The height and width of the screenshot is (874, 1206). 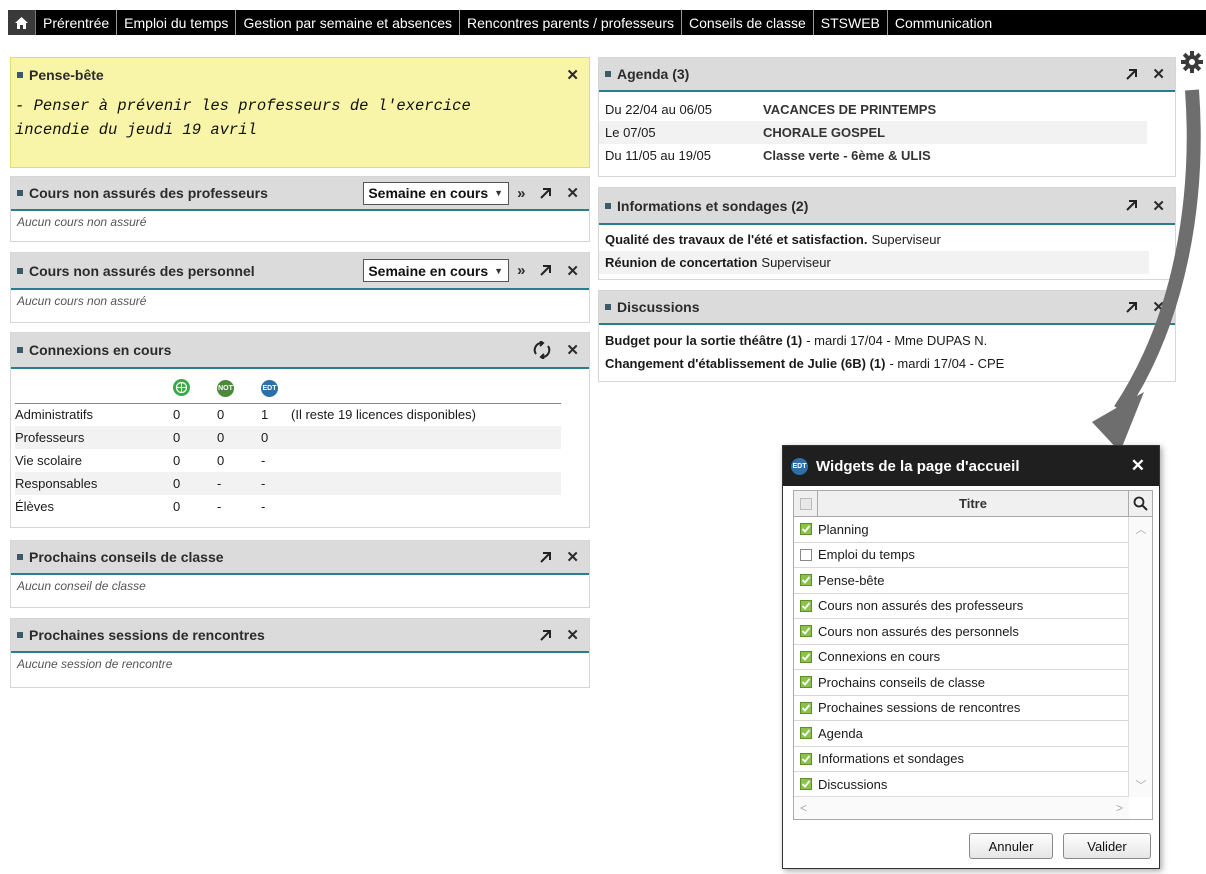 I want to click on list-header: Titre, so click(x=973, y=504).